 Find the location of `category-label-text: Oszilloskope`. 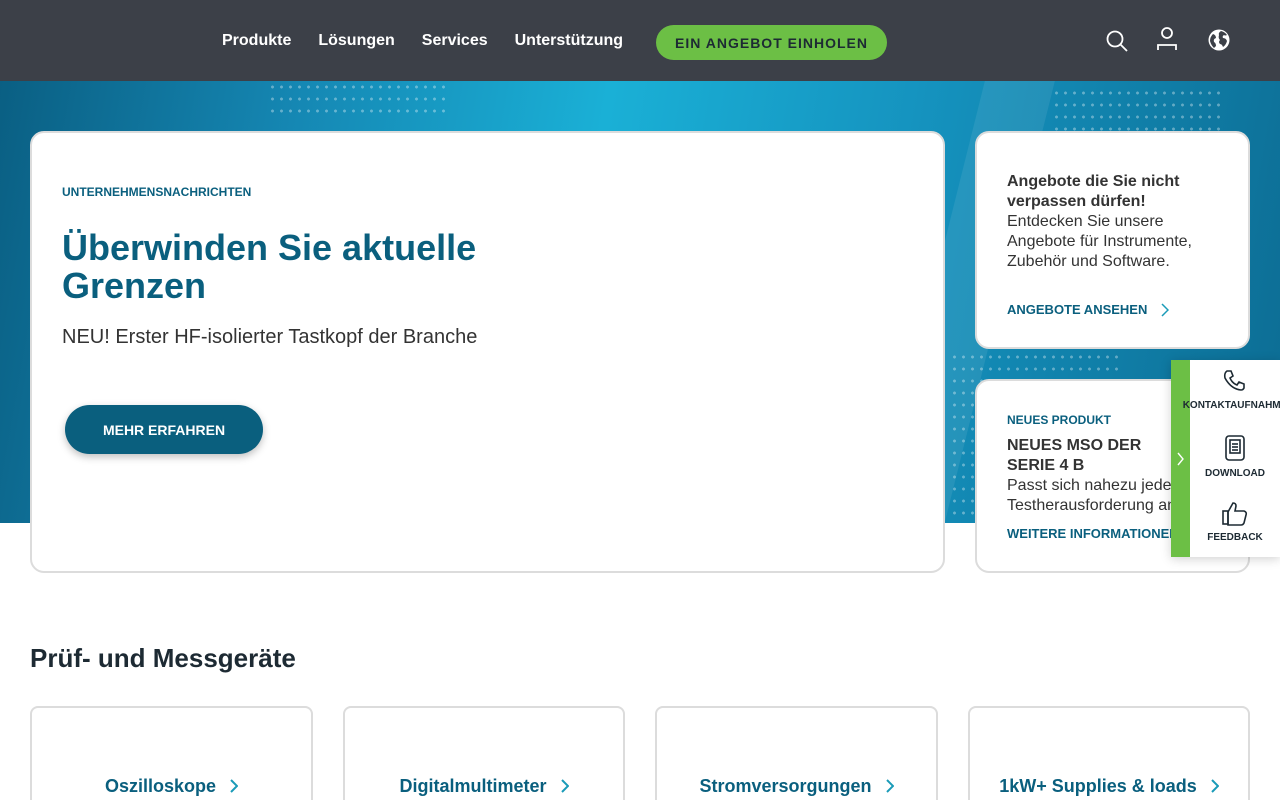

category-label-text: Oszilloskope is located at coordinates (160, 785).